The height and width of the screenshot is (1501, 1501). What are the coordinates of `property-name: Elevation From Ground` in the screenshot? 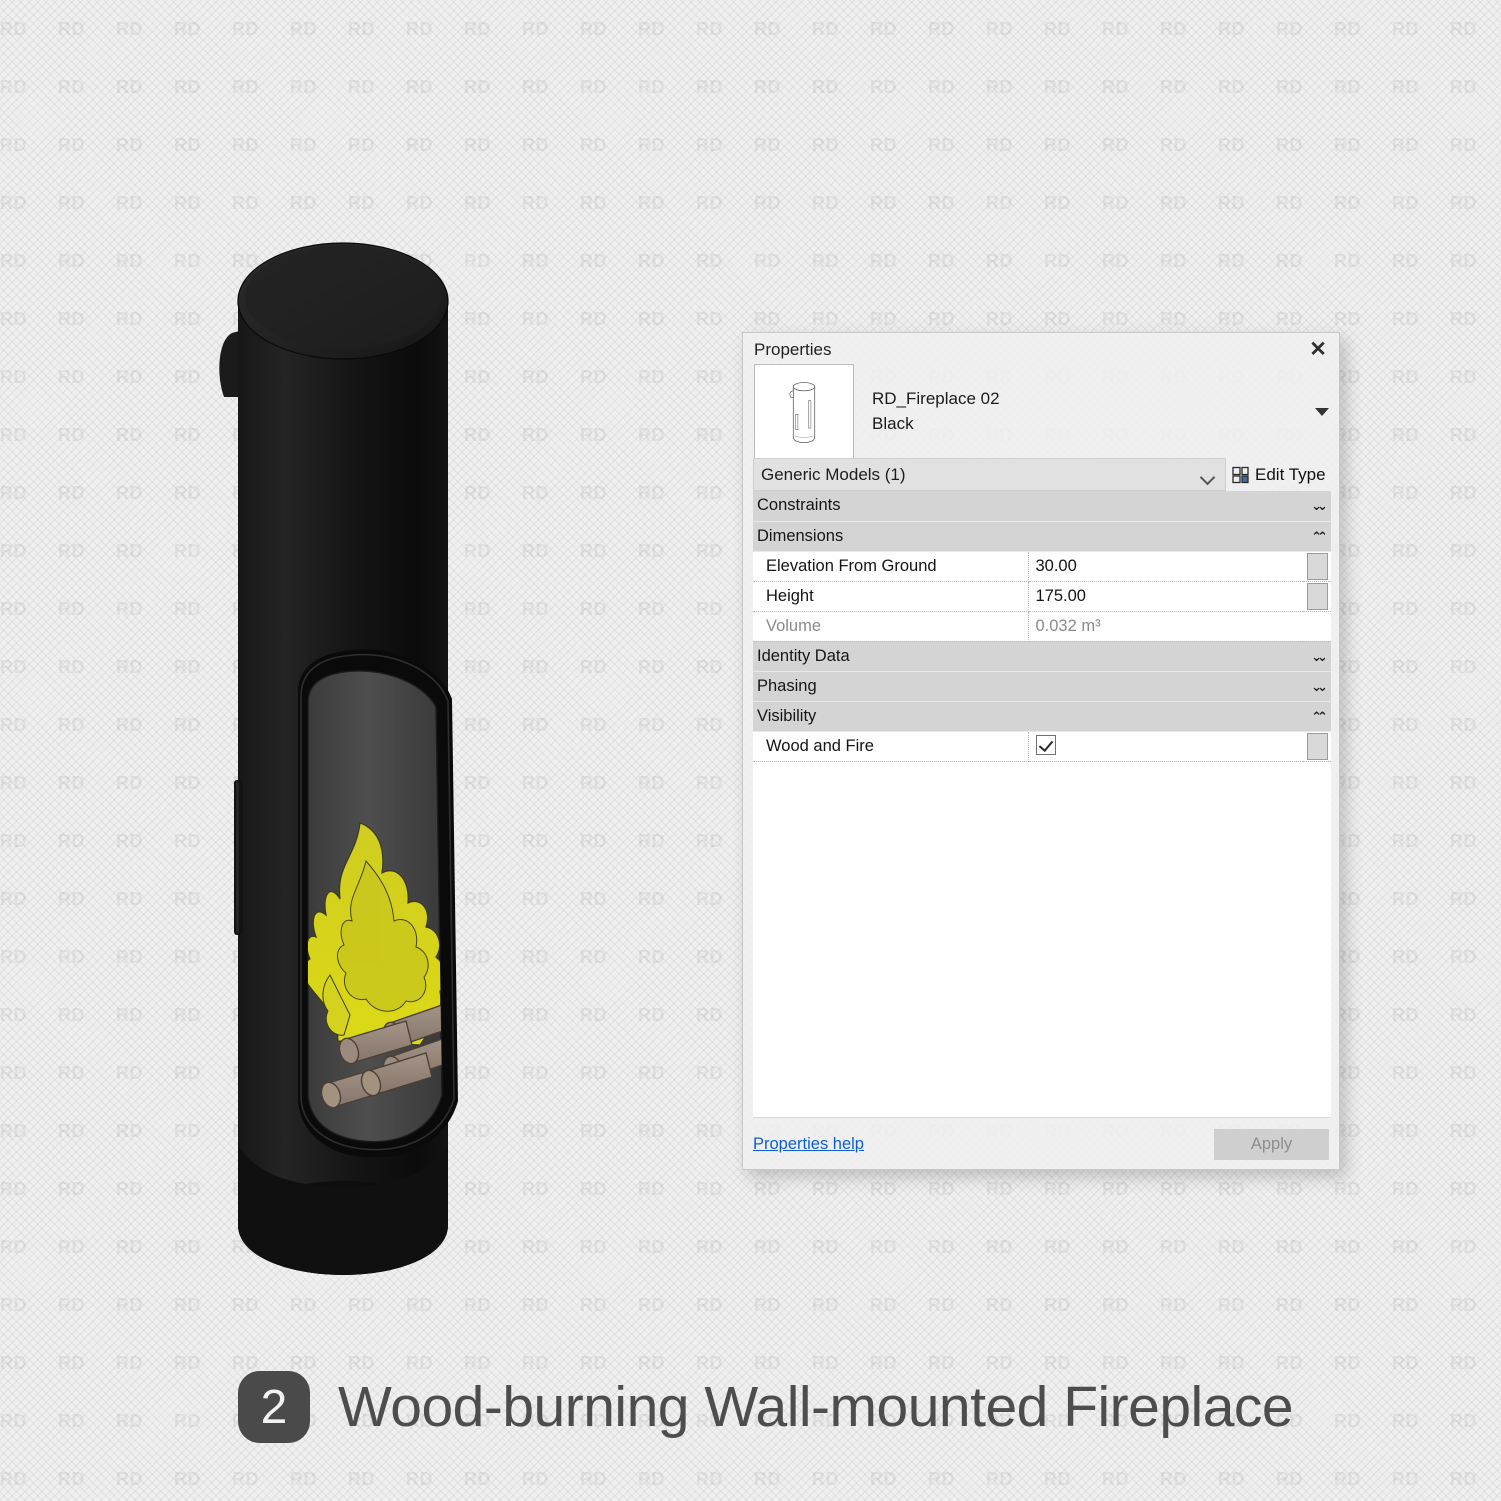 It's located at (891, 566).